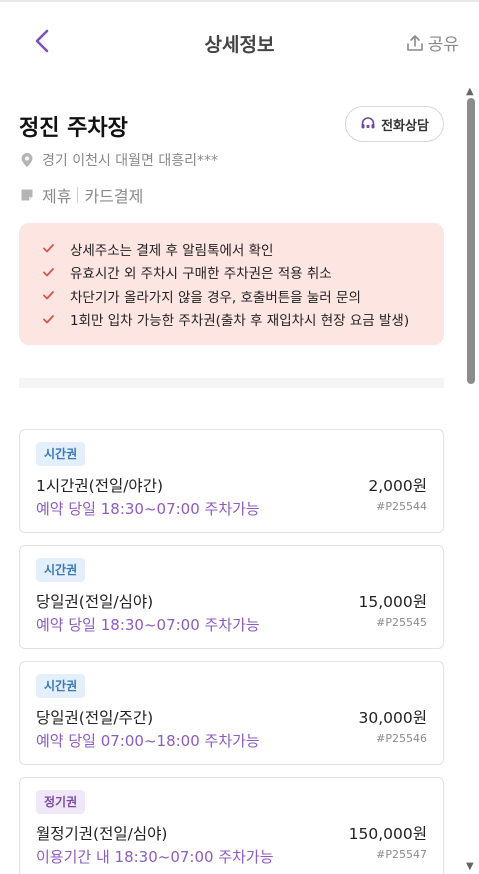 The width and height of the screenshot is (479, 874). What do you see at coordinates (393, 602) in the screenshot?
I see `ticket-price: 15,000원` at bounding box center [393, 602].